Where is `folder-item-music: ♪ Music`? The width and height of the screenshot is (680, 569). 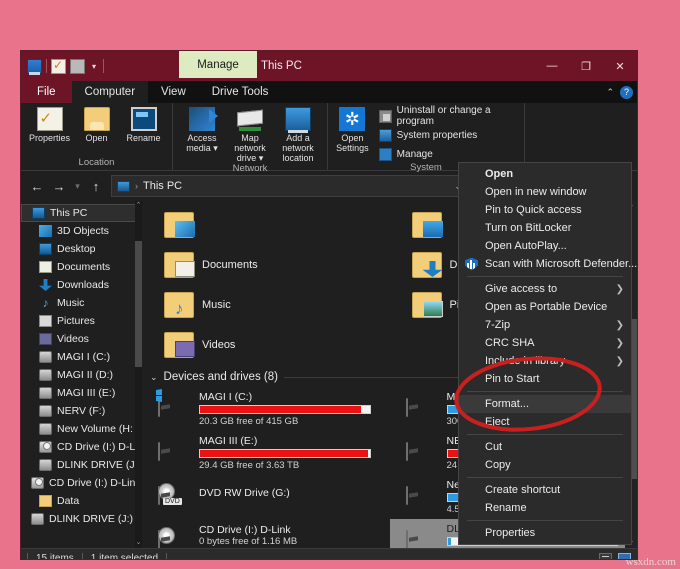
folder-item-music: ♪ Music is located at coordinates (266, 305).